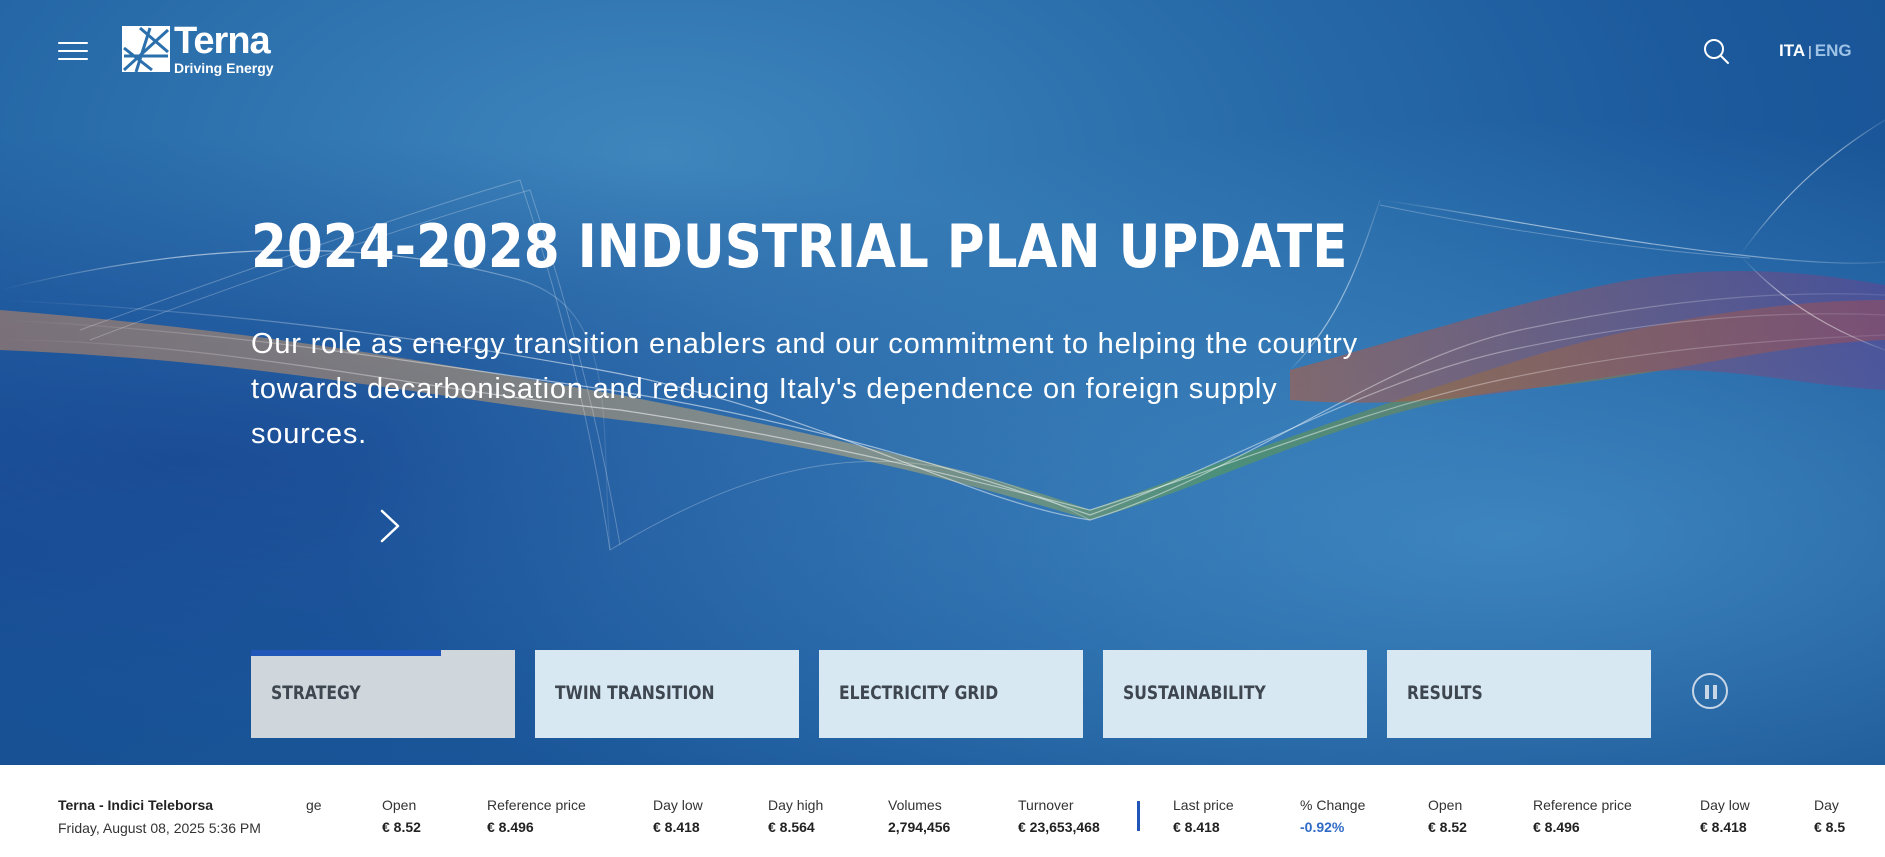 The image size is (1885, 857). Describe the element at coordinates (159, 828) in the screenshot. I see `ticker-date: Friday, August 08, 2025 5:36 PM` at that location.